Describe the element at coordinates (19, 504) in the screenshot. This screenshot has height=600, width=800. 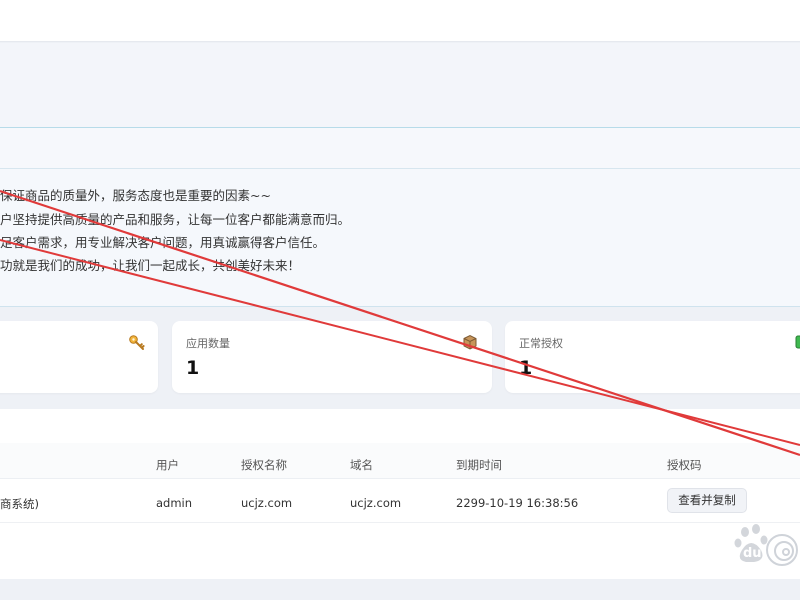
I see `cell-app-name: 商系统)` at that location.